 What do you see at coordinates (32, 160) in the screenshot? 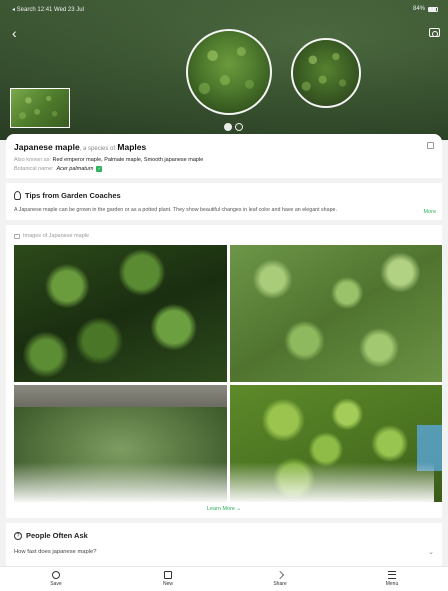
I see `aka-label: Also known as:` at bounding box center [32, 160].